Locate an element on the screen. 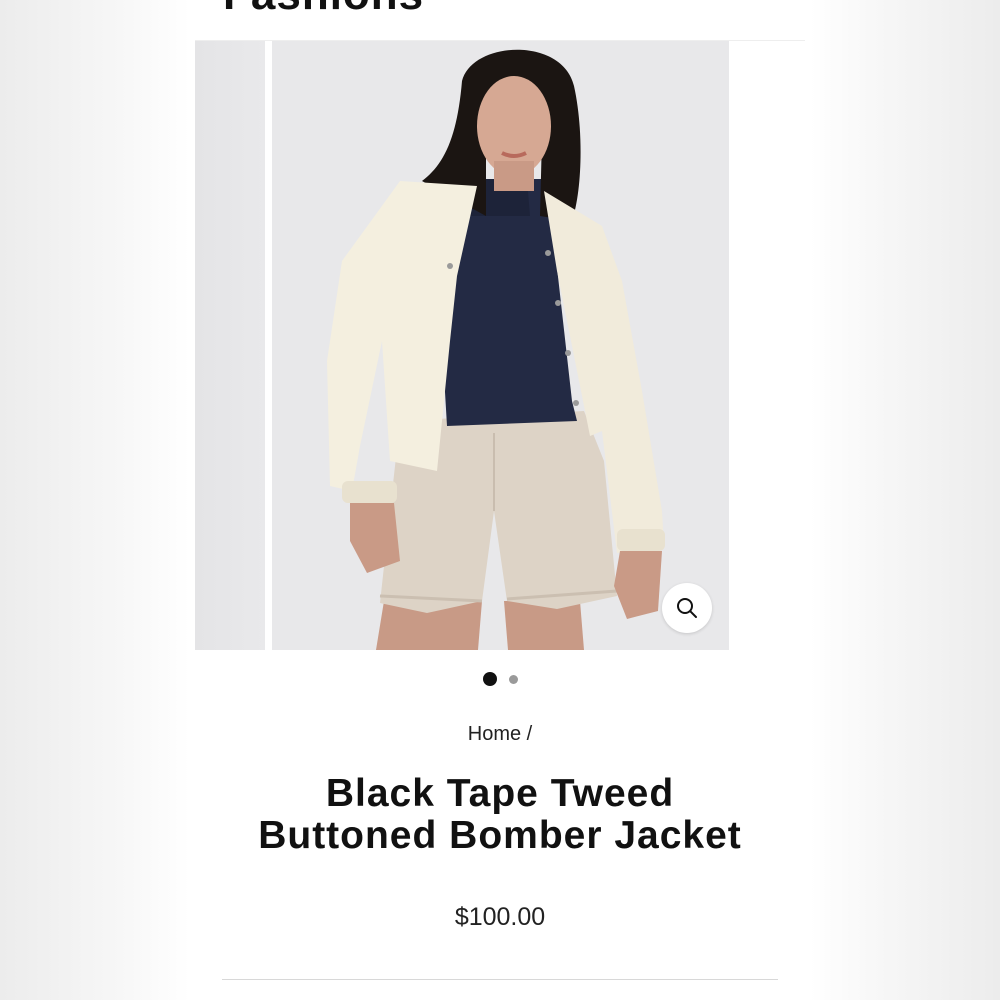 The height and width of the screenshot is (1000, 1000). product-title: Black Tape Tweed Buttoned Bomber Jacket is located at coordinates (500, 815).